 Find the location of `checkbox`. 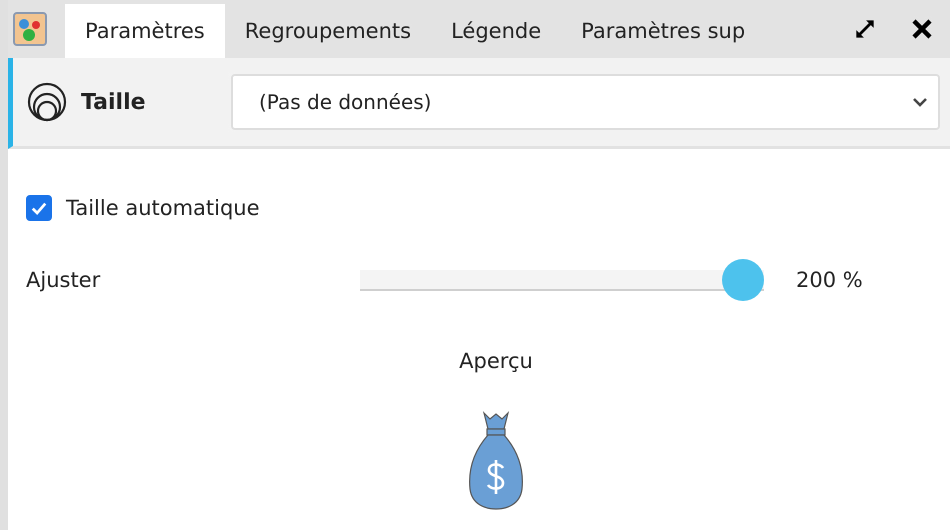

checkbox is located at coordinates (39, 208).